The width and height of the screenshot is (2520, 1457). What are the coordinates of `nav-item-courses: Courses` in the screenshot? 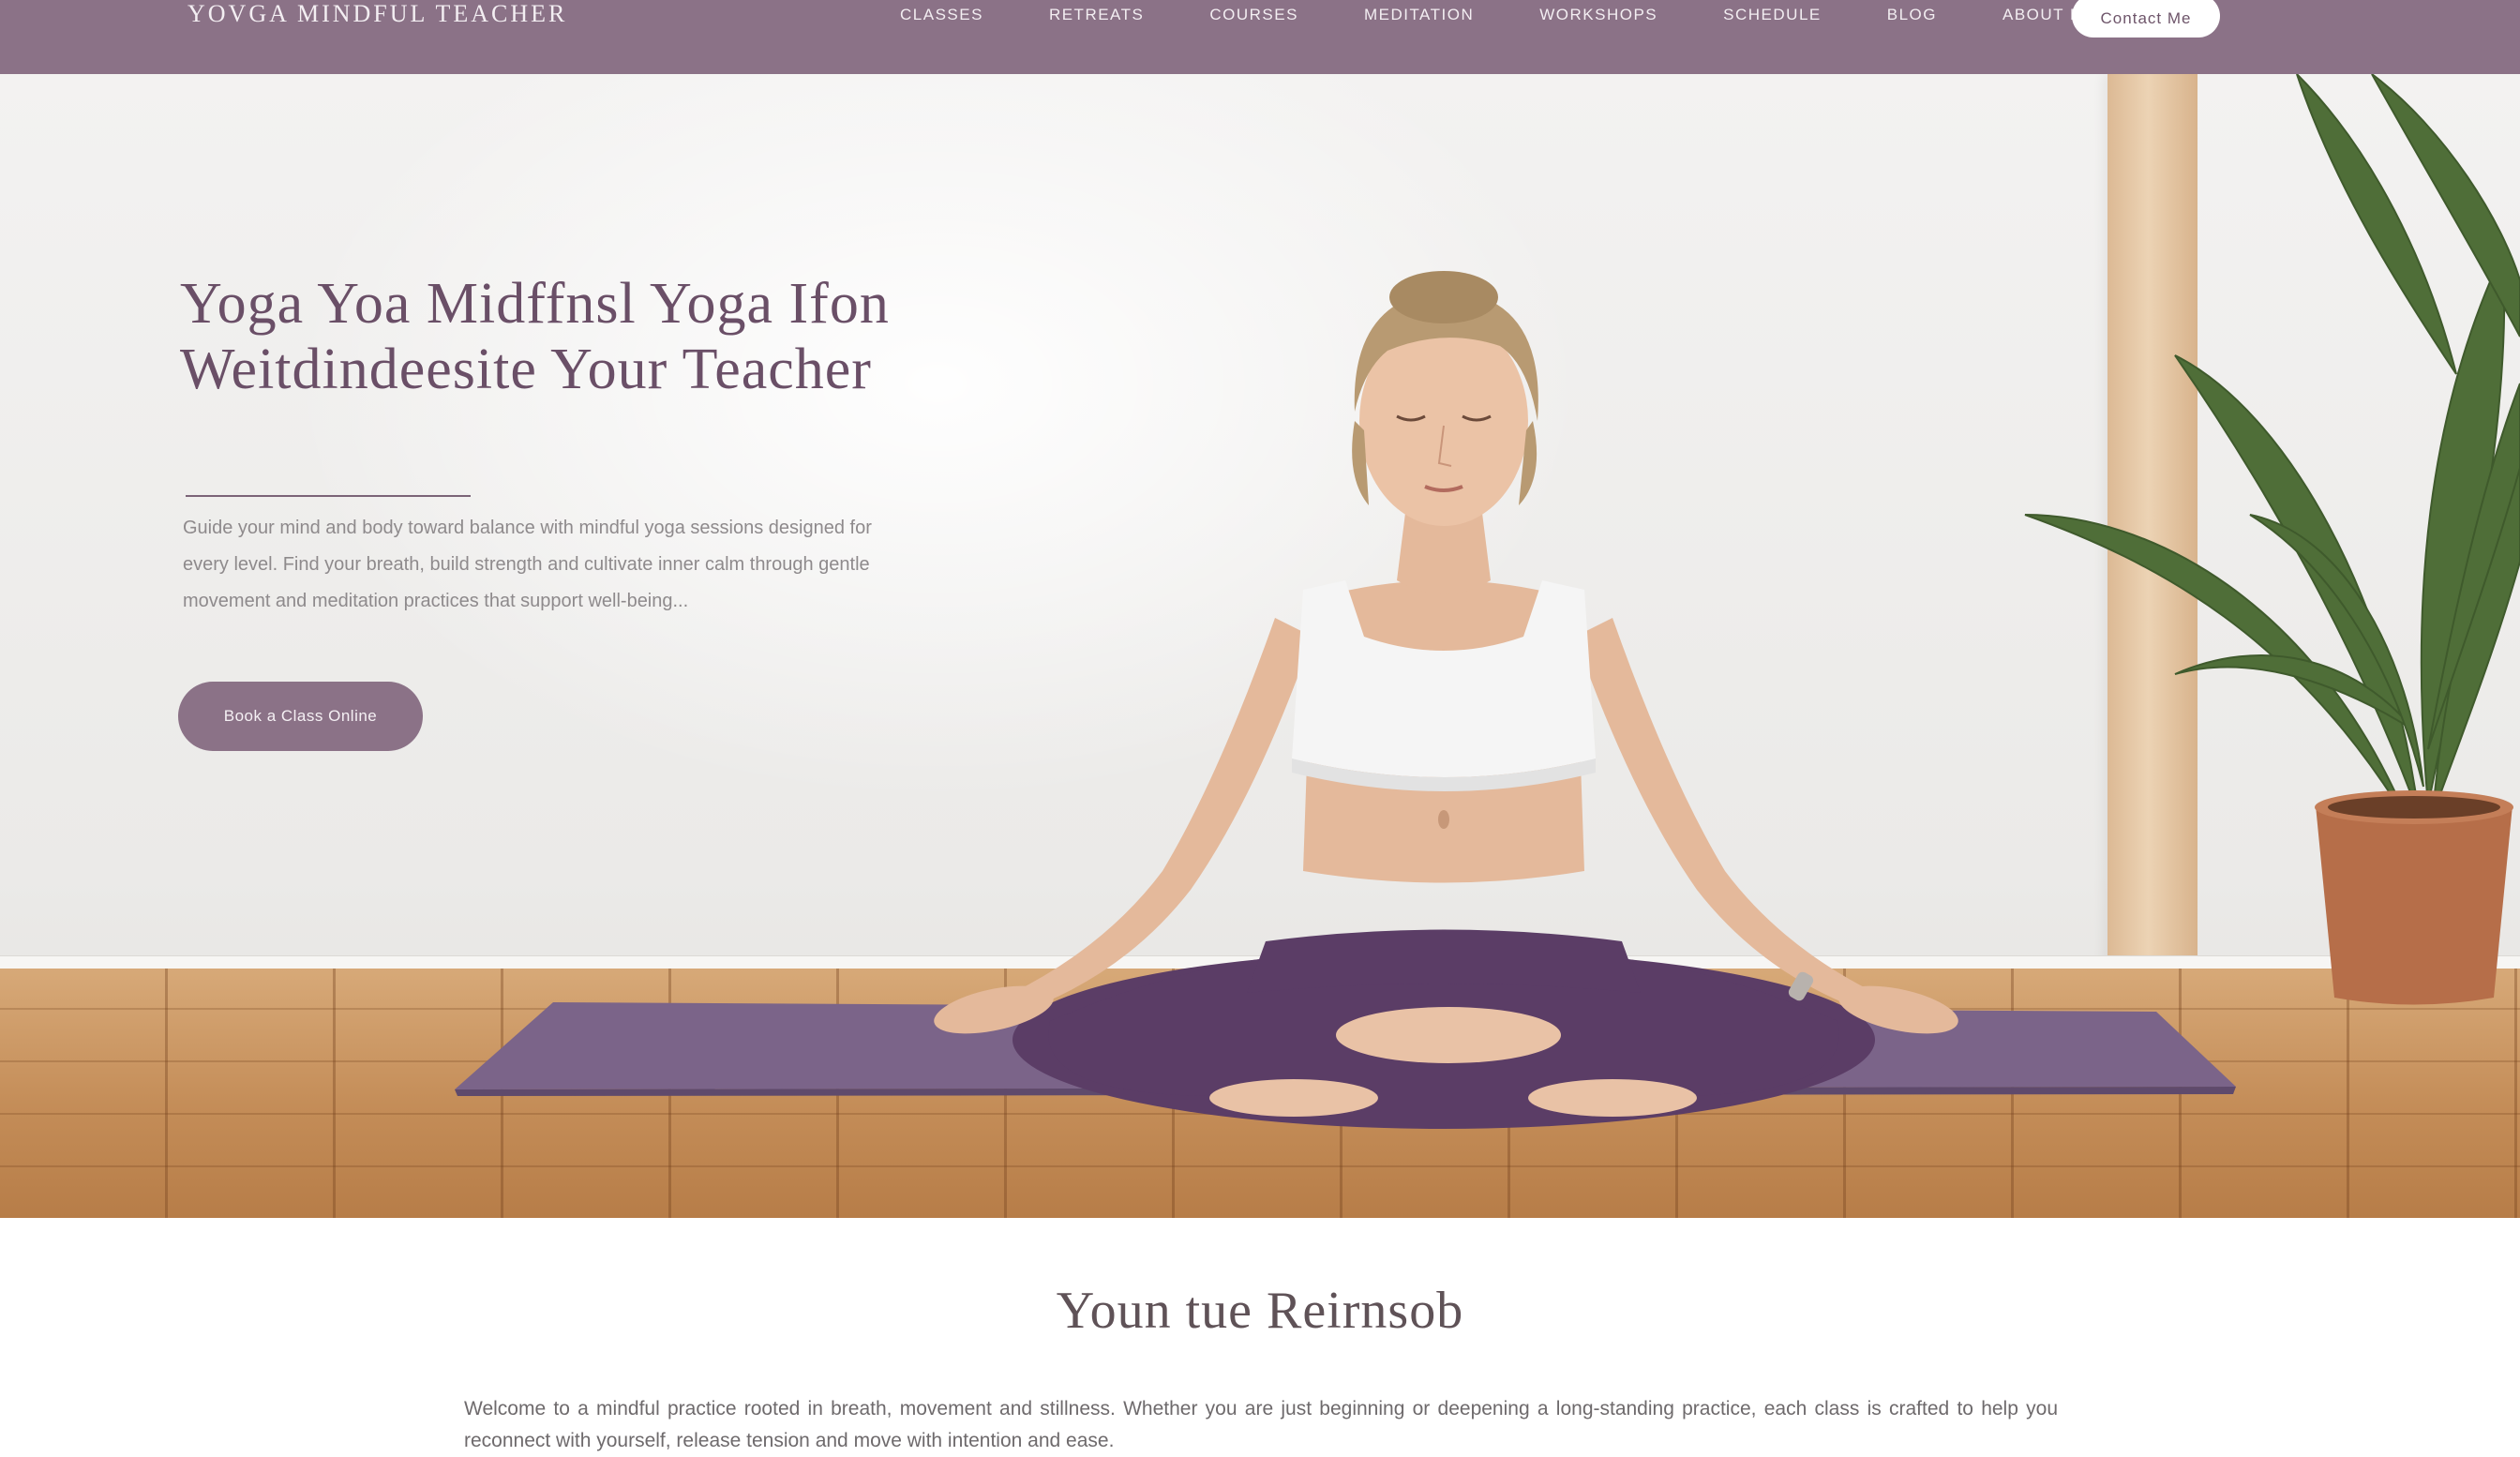 It's located at (1253, 15).